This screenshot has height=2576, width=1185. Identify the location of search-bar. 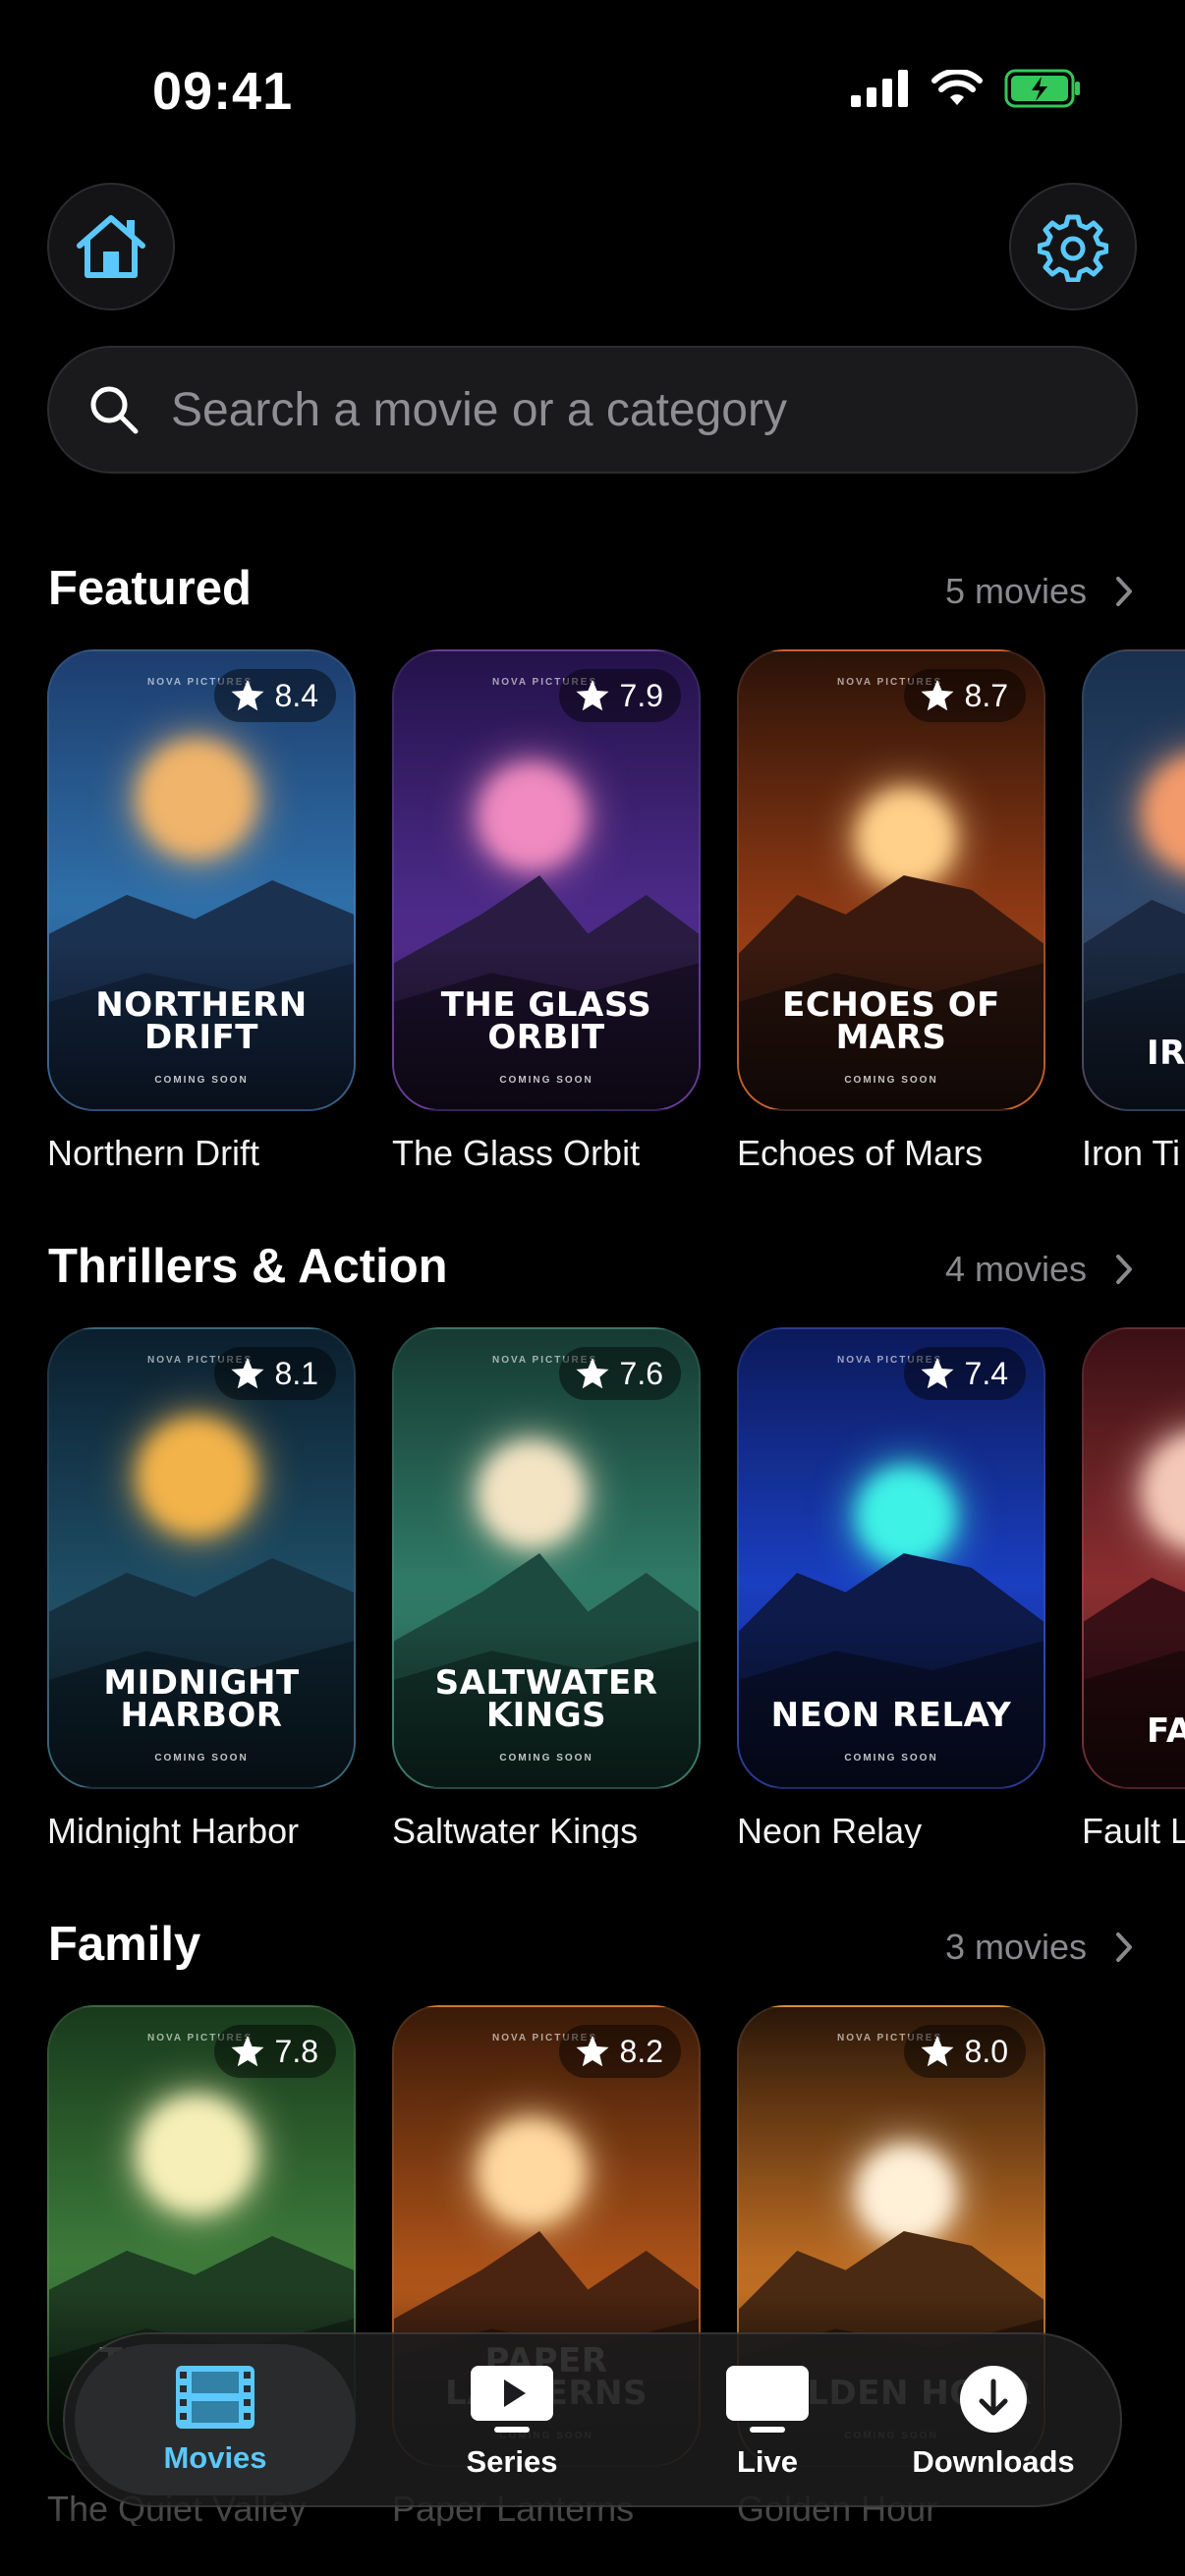
(592, 410).